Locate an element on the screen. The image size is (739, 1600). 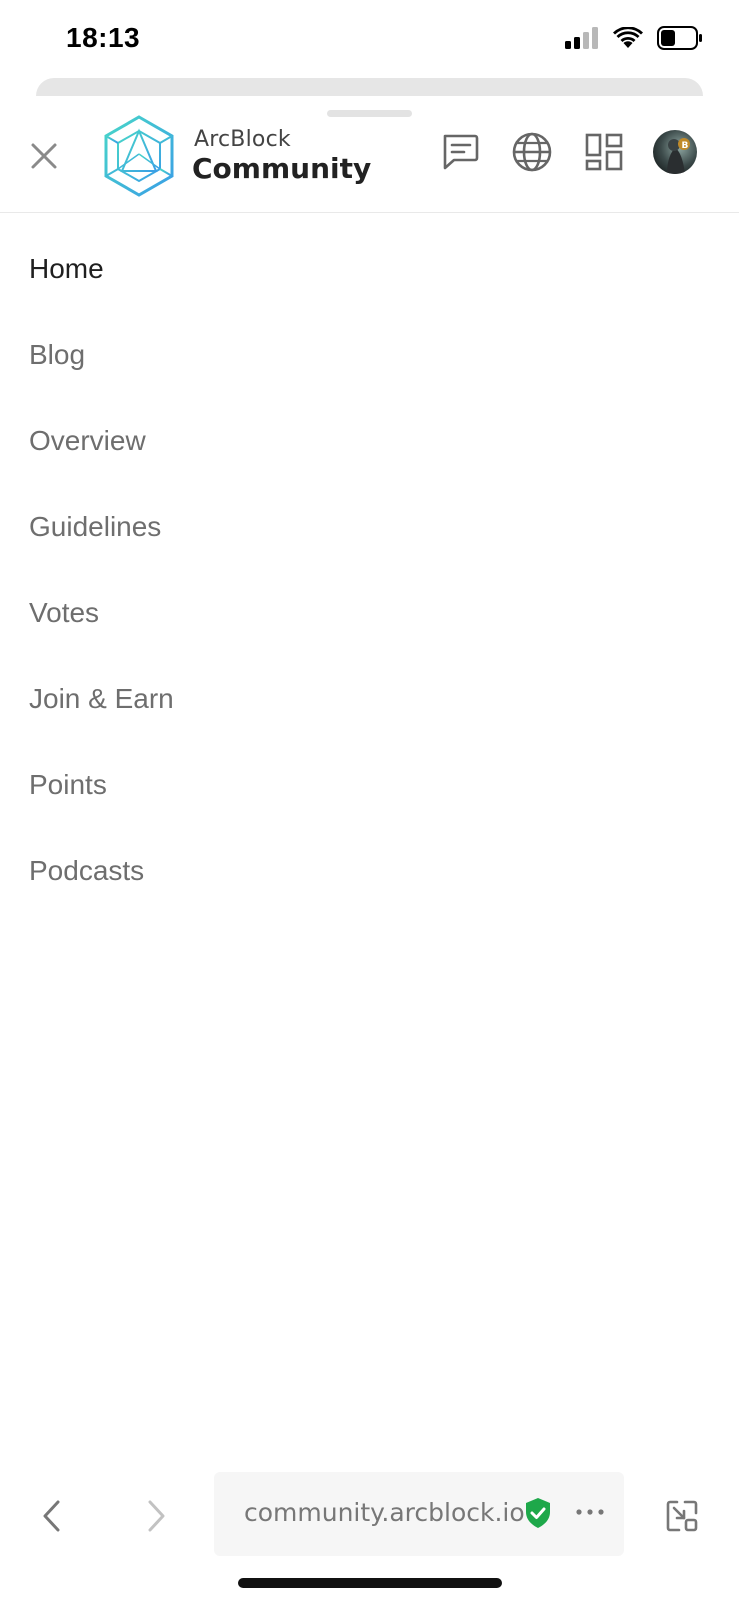
address-bar: community.arcblock.io is located at coordinates (419, 1514).